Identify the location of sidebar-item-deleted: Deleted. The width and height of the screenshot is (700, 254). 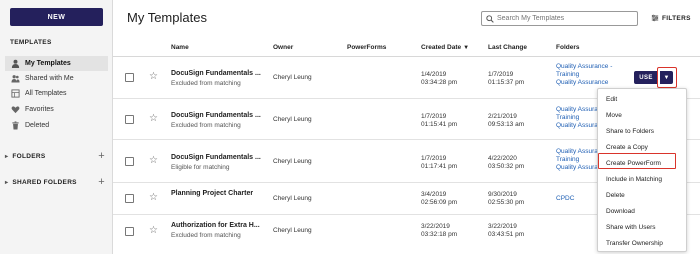
(56, 125).